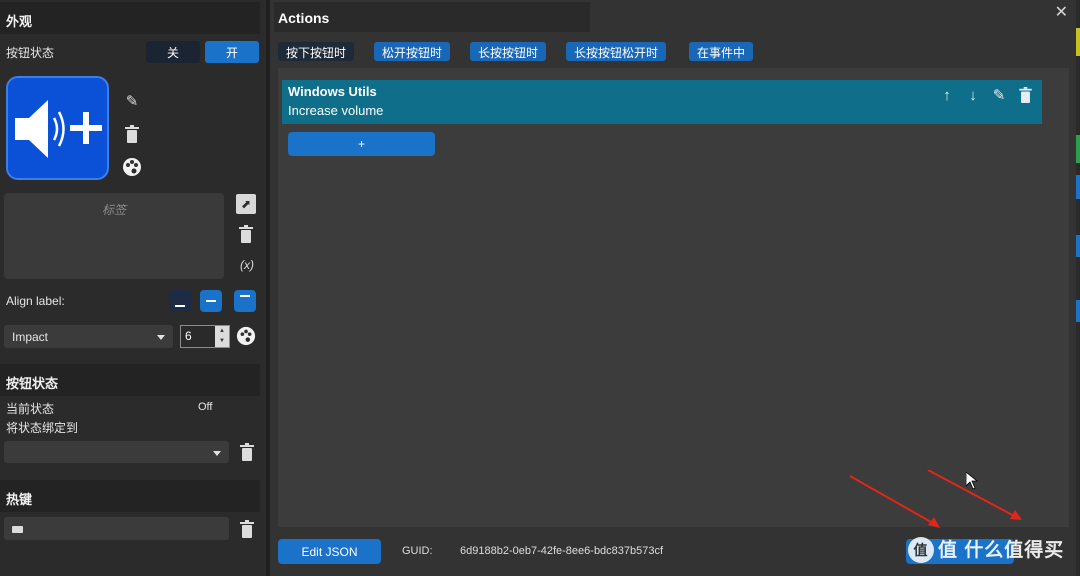  Describe the element at coordinates (173, 52) in the screenshot. I see `toggle-off-button: 关` at that location.